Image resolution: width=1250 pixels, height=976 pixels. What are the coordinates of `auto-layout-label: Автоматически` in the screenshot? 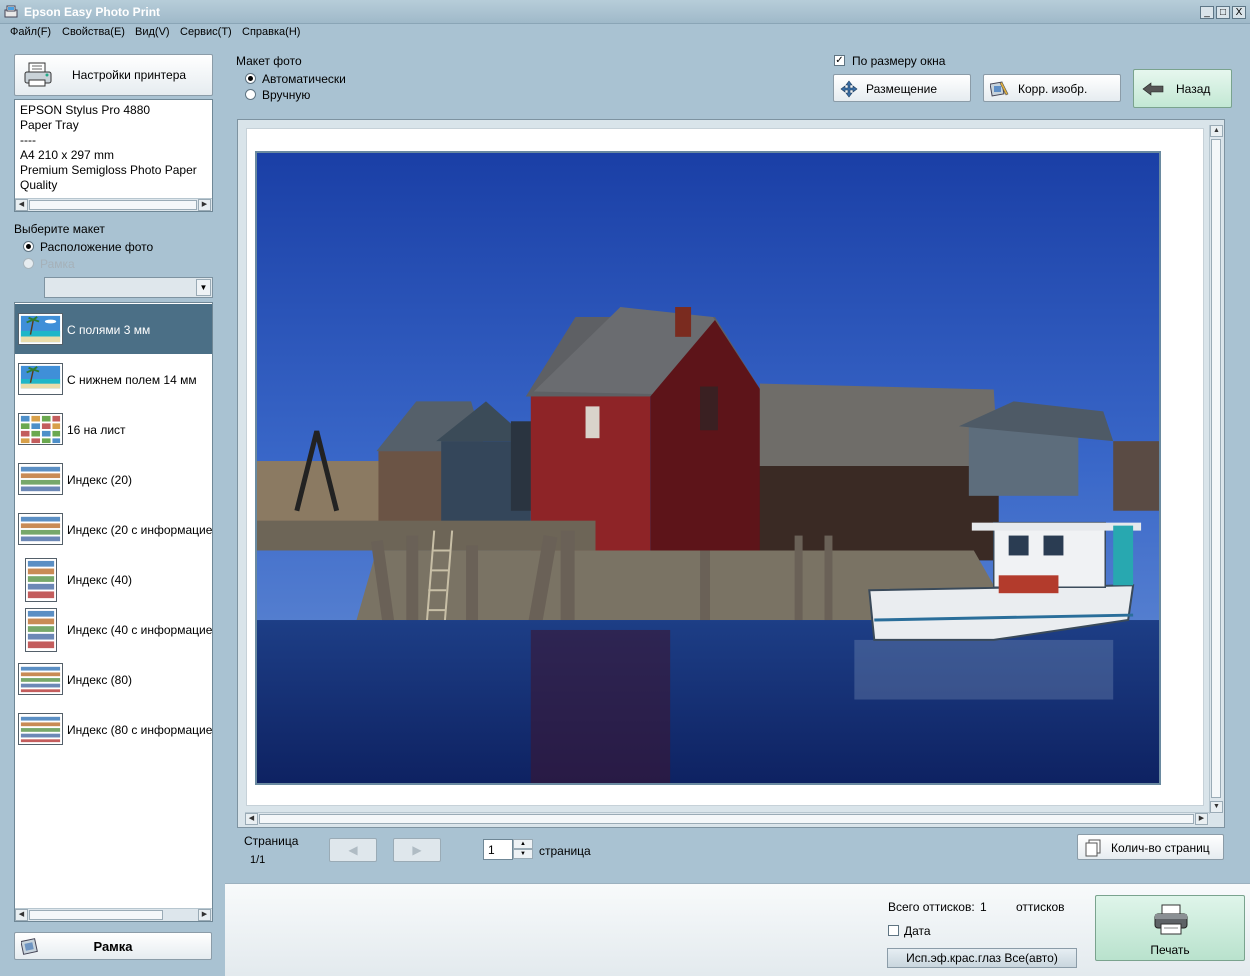 It's located at (304, 79).